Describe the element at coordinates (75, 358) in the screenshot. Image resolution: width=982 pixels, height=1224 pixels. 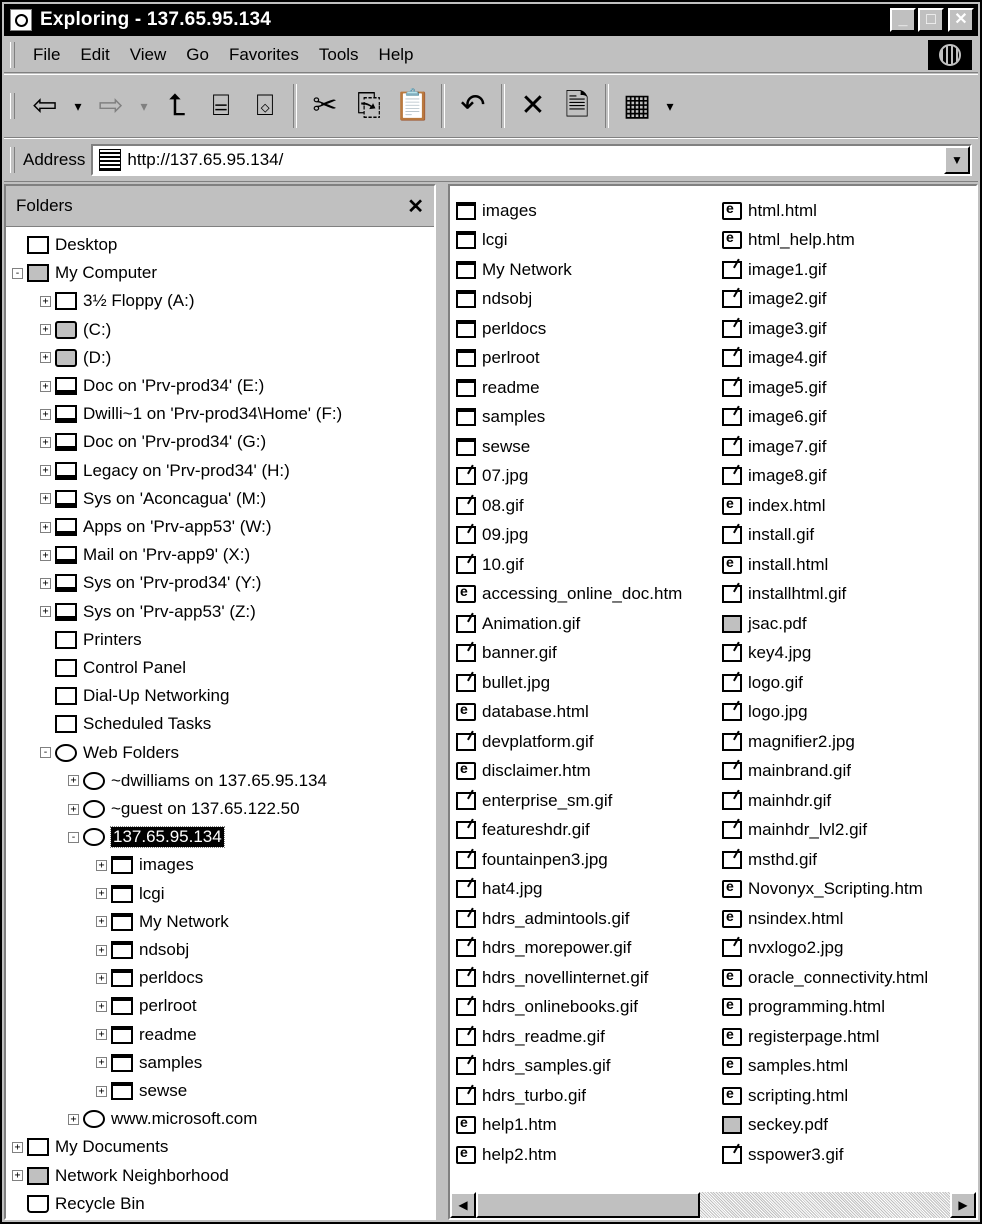
I see `tree-item: + (D:)` at that location.